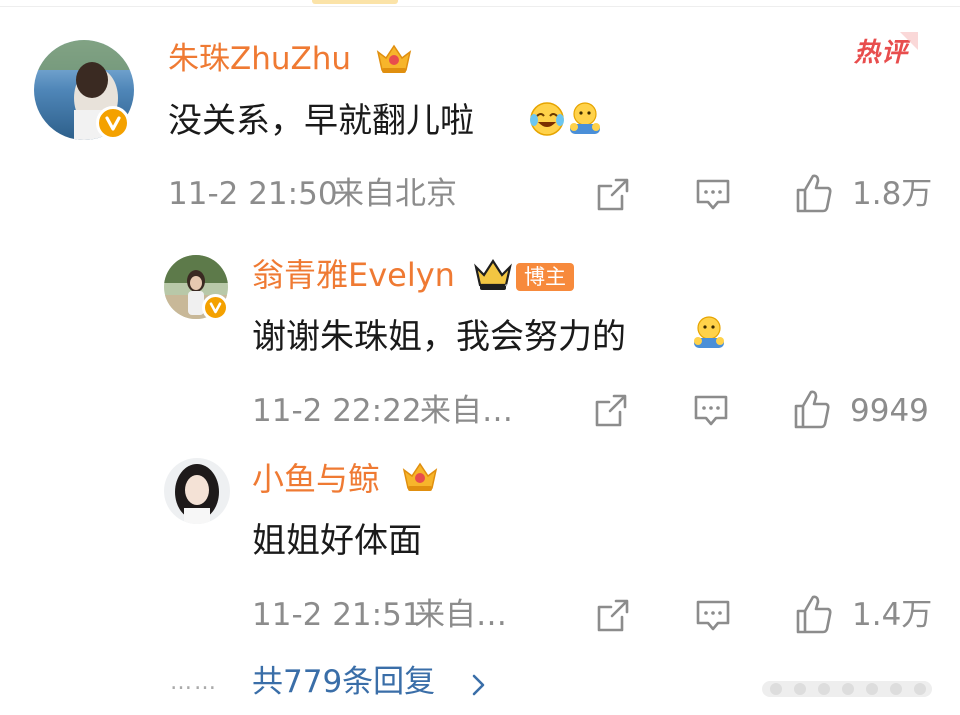 The height and width of the screenshot is (715, 960). What do you see at coordinates (337, 411) in the screenshot?
I see `reply-time: 11-2 22:22` at bounding box center [337, 411].